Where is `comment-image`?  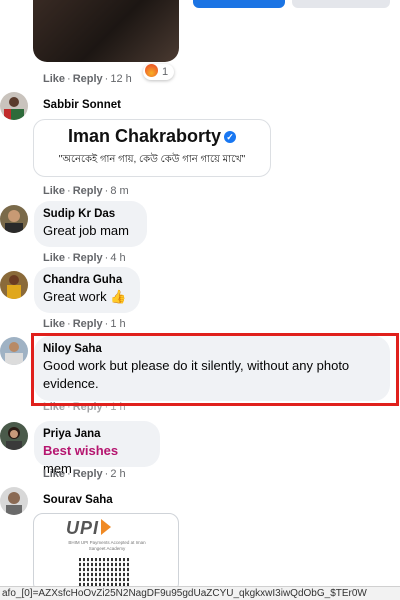 comment-image is located at coordinates (106, 31).